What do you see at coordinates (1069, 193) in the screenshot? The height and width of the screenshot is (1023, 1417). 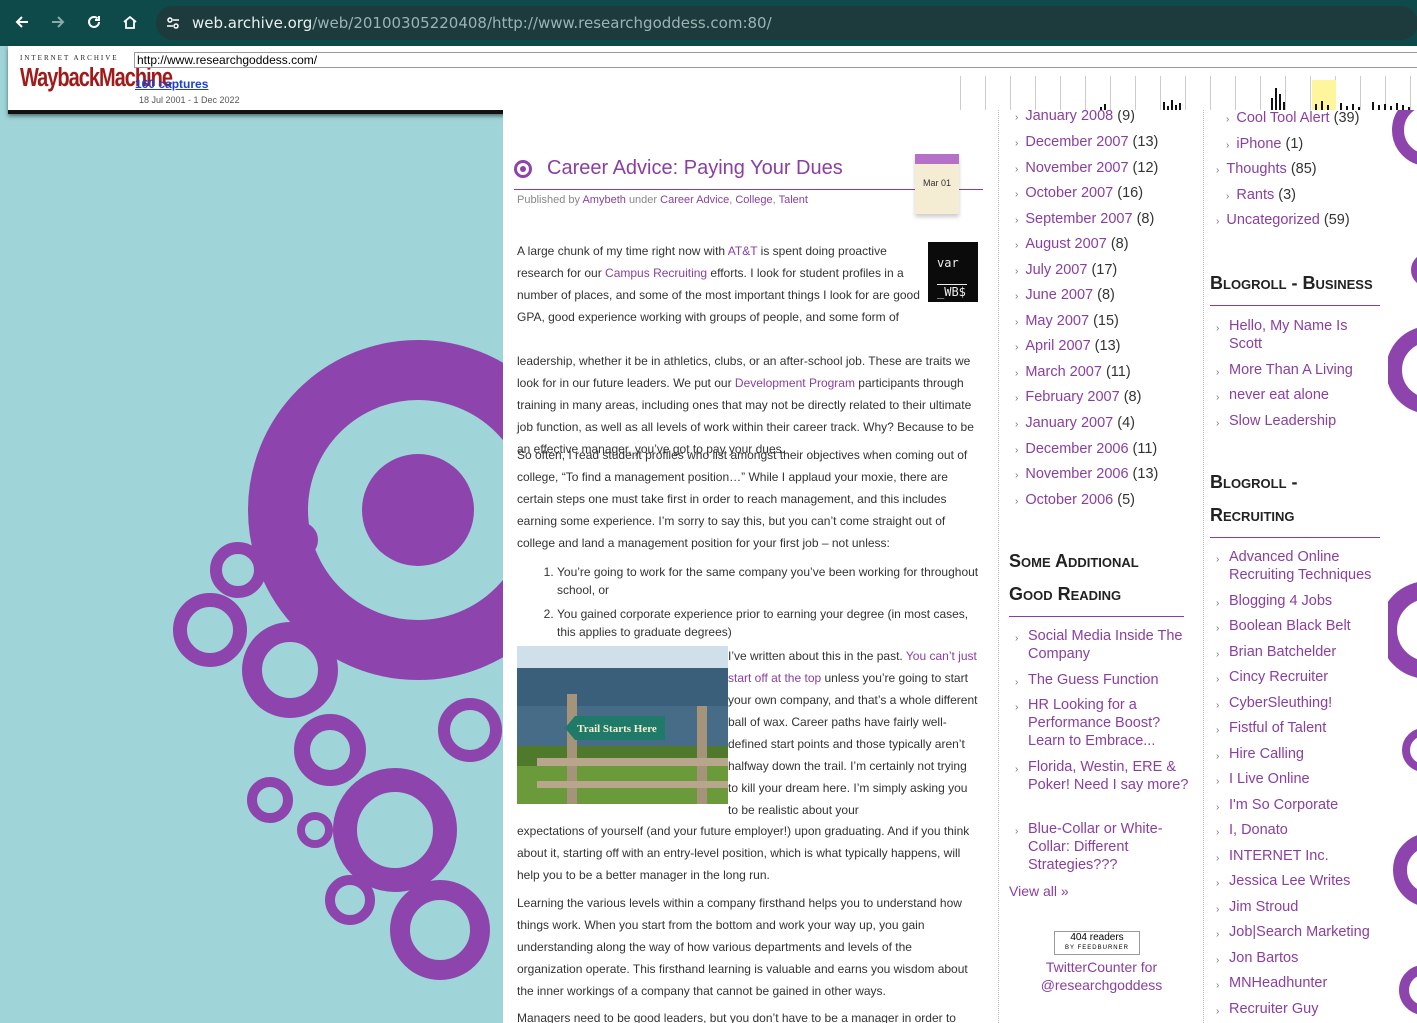 I see `archive-link: October 2007` at bounding box center [1069, 193].